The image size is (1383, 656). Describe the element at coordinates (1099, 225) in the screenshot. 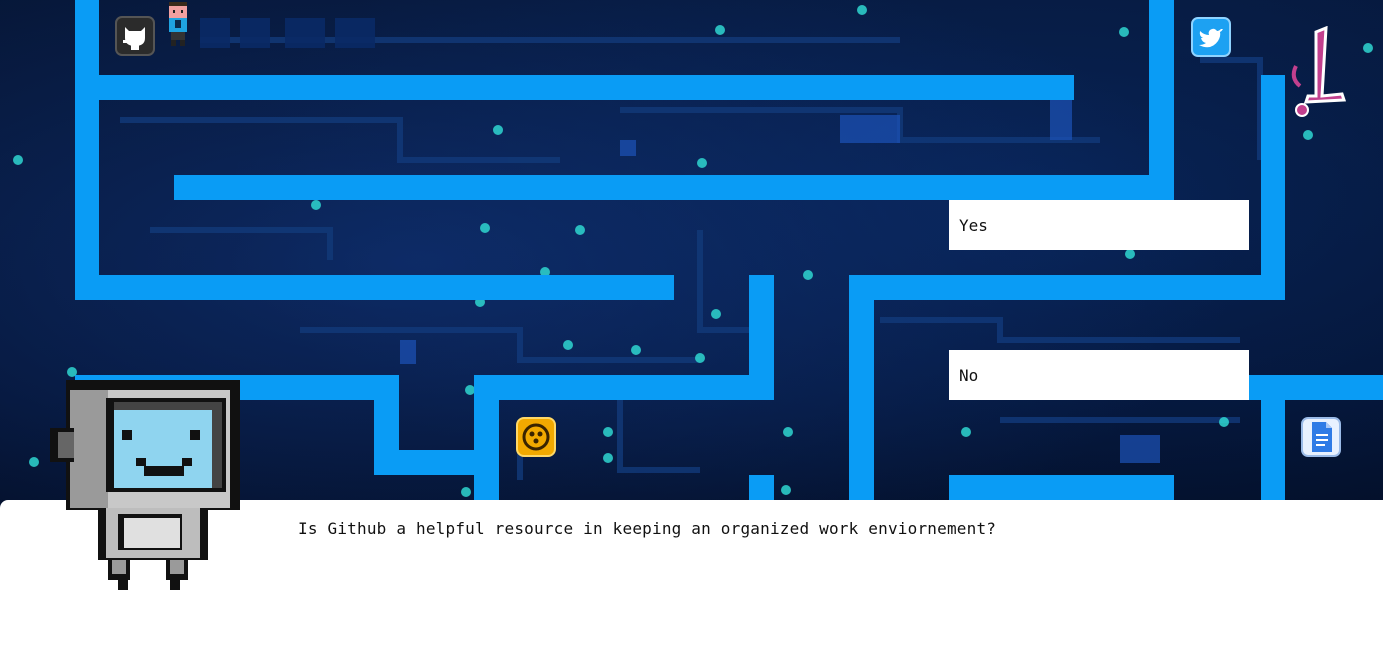

I see `answer-yes-button: Yes` at that location.